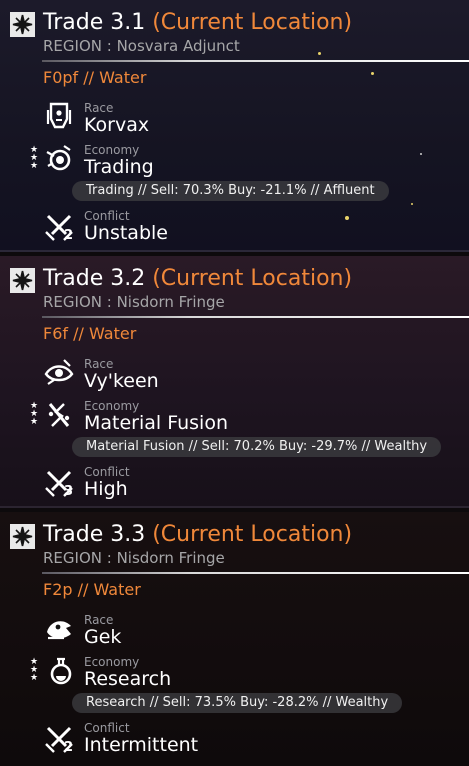 The image size is (469, 766). Describe the element at coordinates (95, 77) in the screenshot. I see `planet-class: F0pf // Water` at that location.